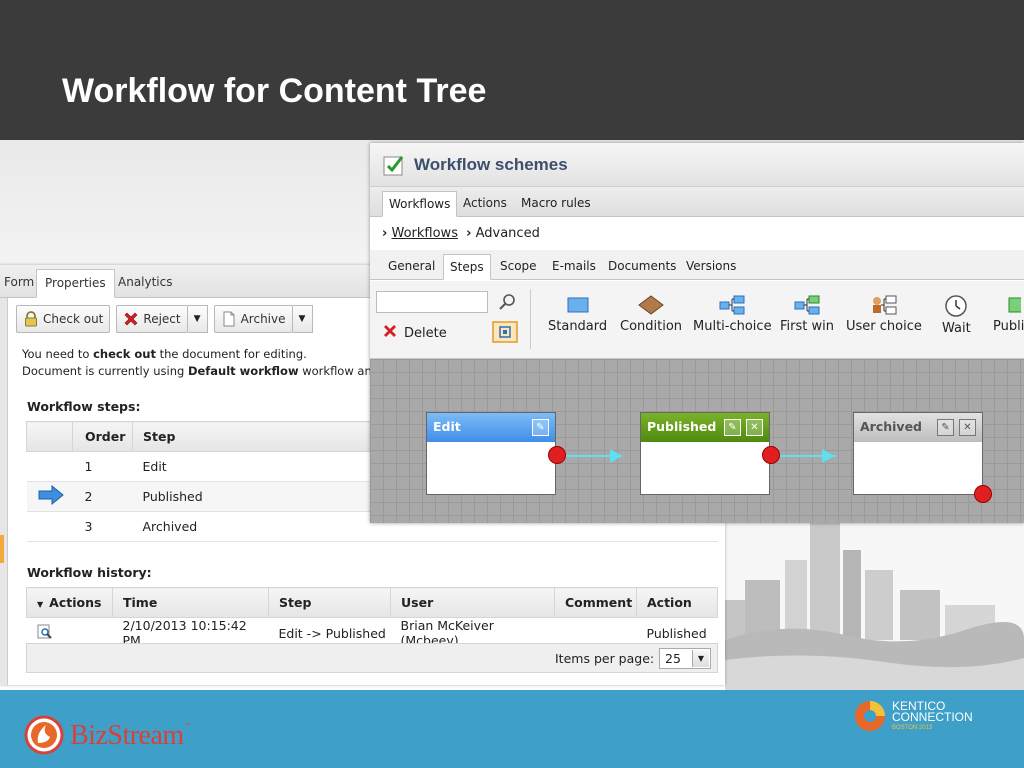 This screenshot has width=1024, height=768. I want to click on current-step-arrow-icon, so click(49, 496).